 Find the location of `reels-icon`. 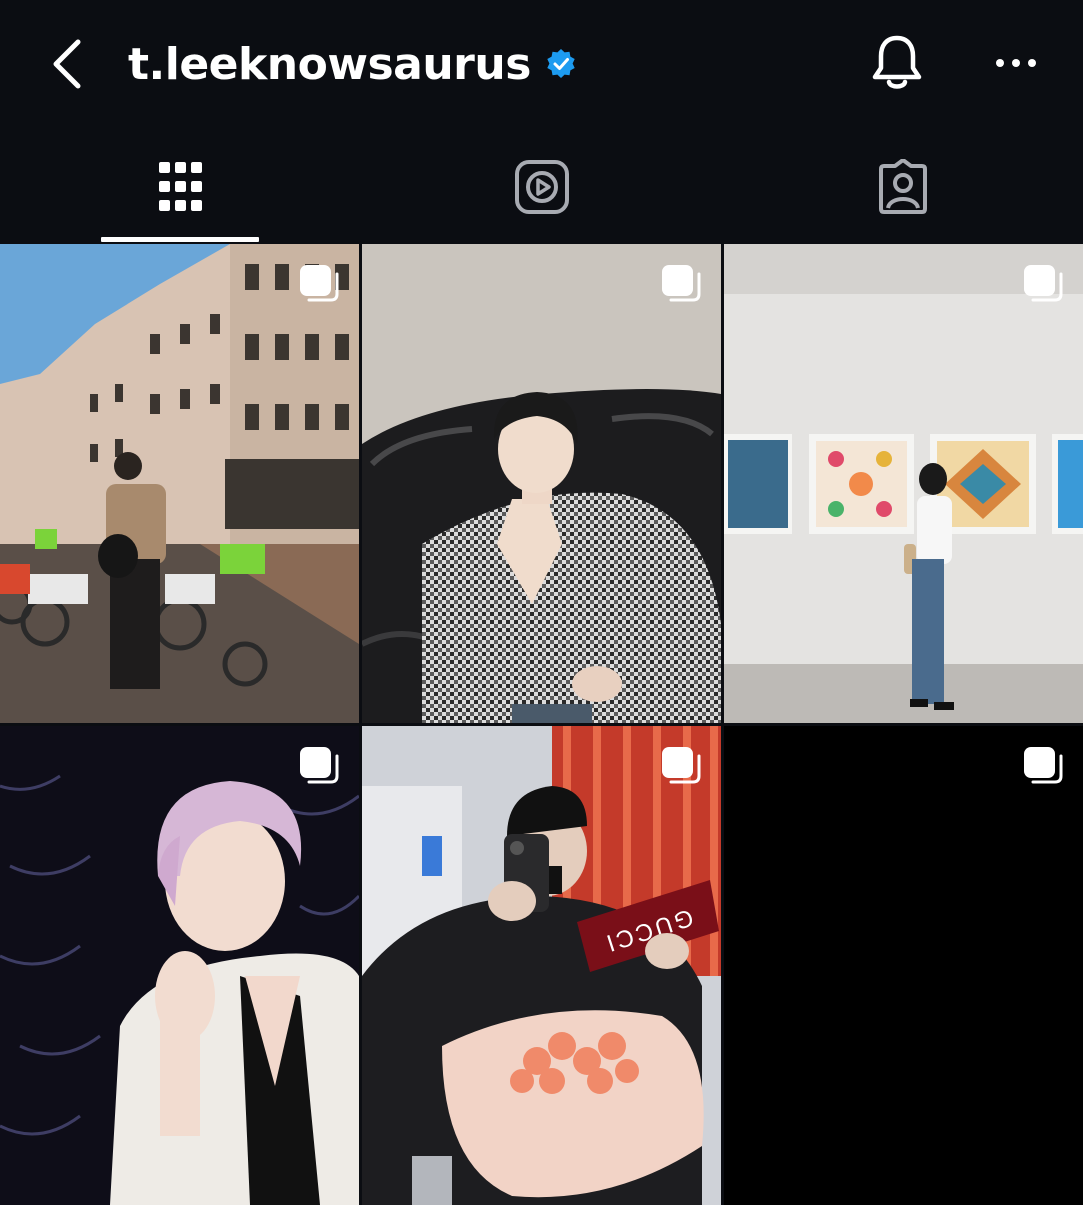

reels-icon is located at coordinates (541, 187).